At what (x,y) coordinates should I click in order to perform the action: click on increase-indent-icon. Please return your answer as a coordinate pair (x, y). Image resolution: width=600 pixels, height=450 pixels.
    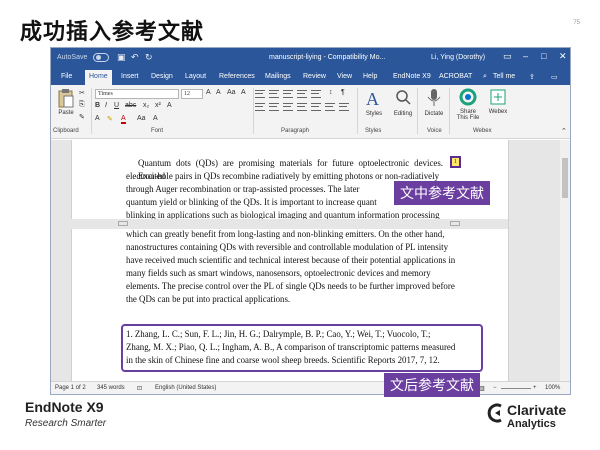
    Looking at the image, I should click on (316, 94).